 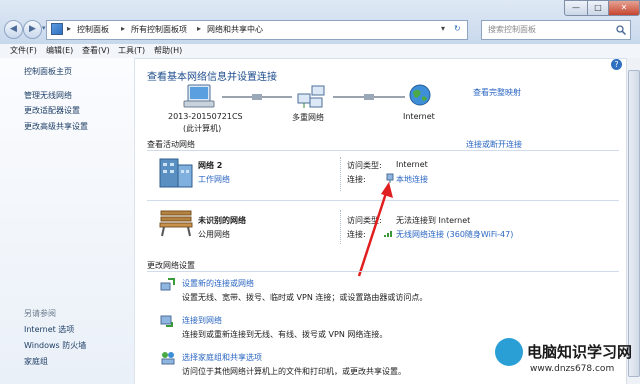 What do you see at coordinates (497, 92) in the screenshot?
I see `see-full-map-link: 查看完整映射` at bounding box center [497, 92].